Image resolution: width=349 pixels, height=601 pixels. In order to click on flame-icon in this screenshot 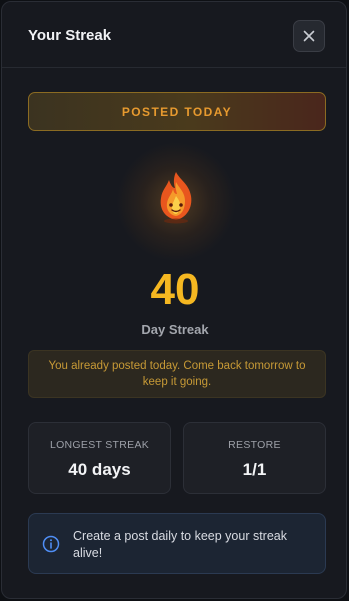, I will do `click(176, 198)`.